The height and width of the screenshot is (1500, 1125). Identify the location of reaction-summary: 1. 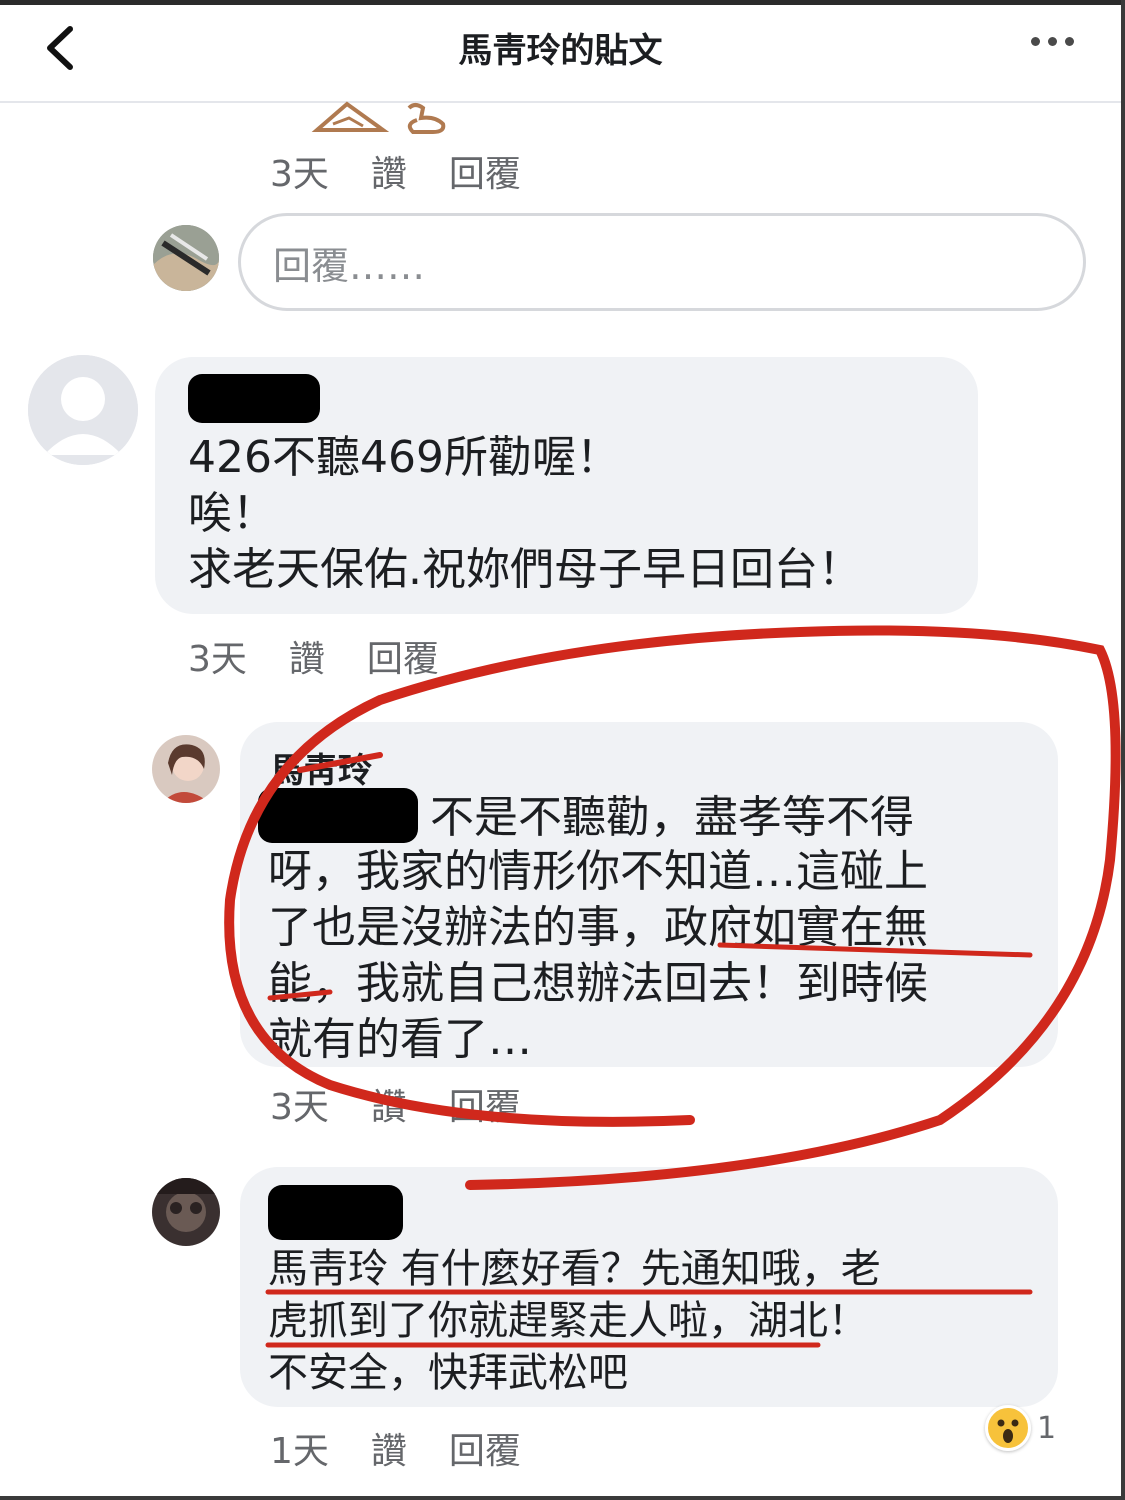
(1020, 1428).